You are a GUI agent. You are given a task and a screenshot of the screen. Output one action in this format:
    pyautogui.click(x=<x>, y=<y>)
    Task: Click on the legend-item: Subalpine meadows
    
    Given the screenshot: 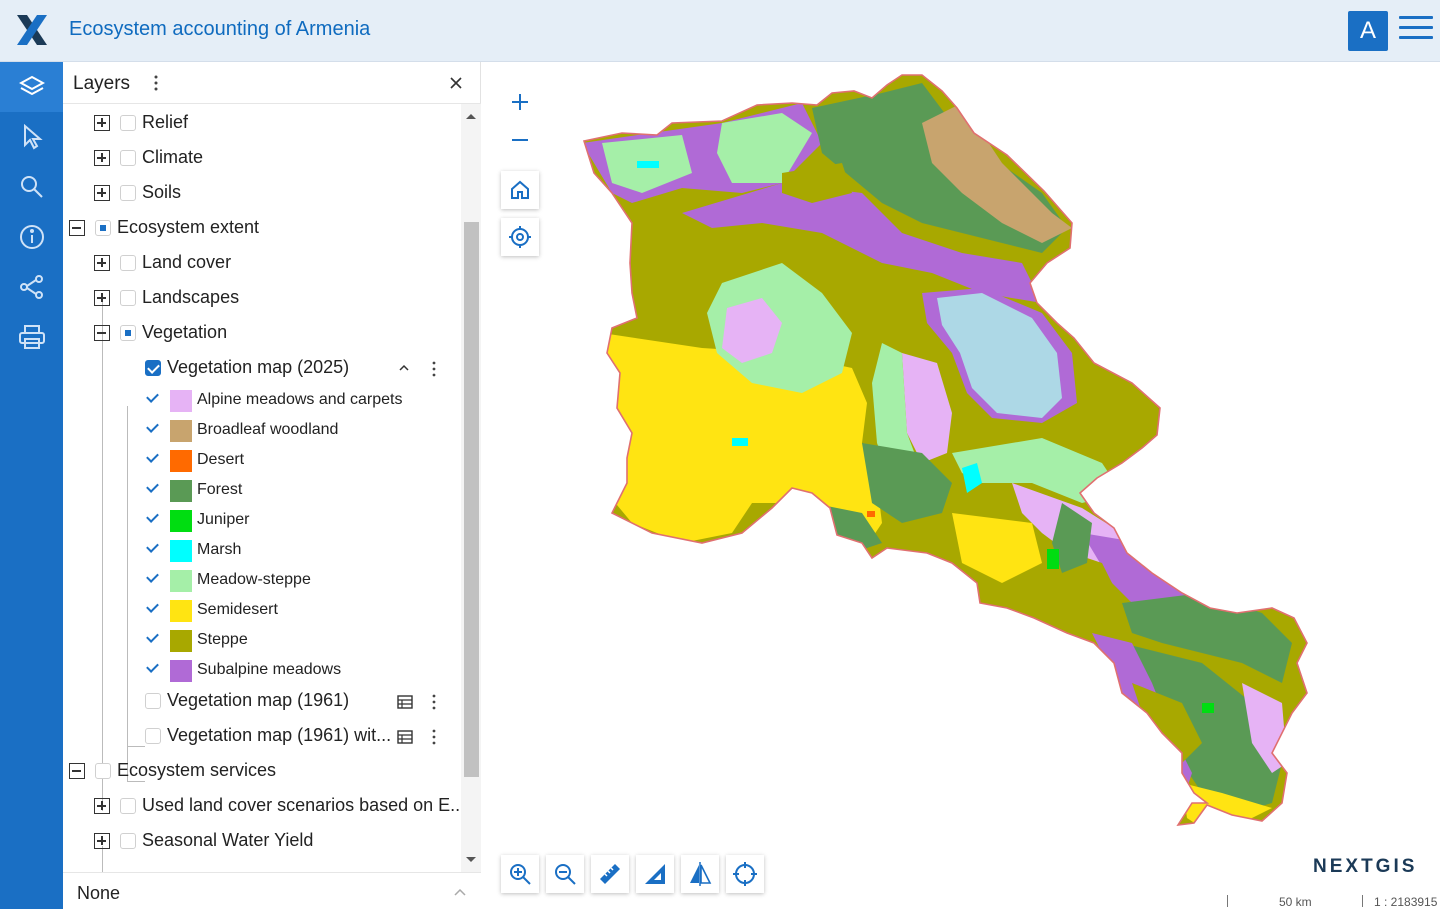 What is the action you would take?
    pyautogui.click(x=262, y=671)
    